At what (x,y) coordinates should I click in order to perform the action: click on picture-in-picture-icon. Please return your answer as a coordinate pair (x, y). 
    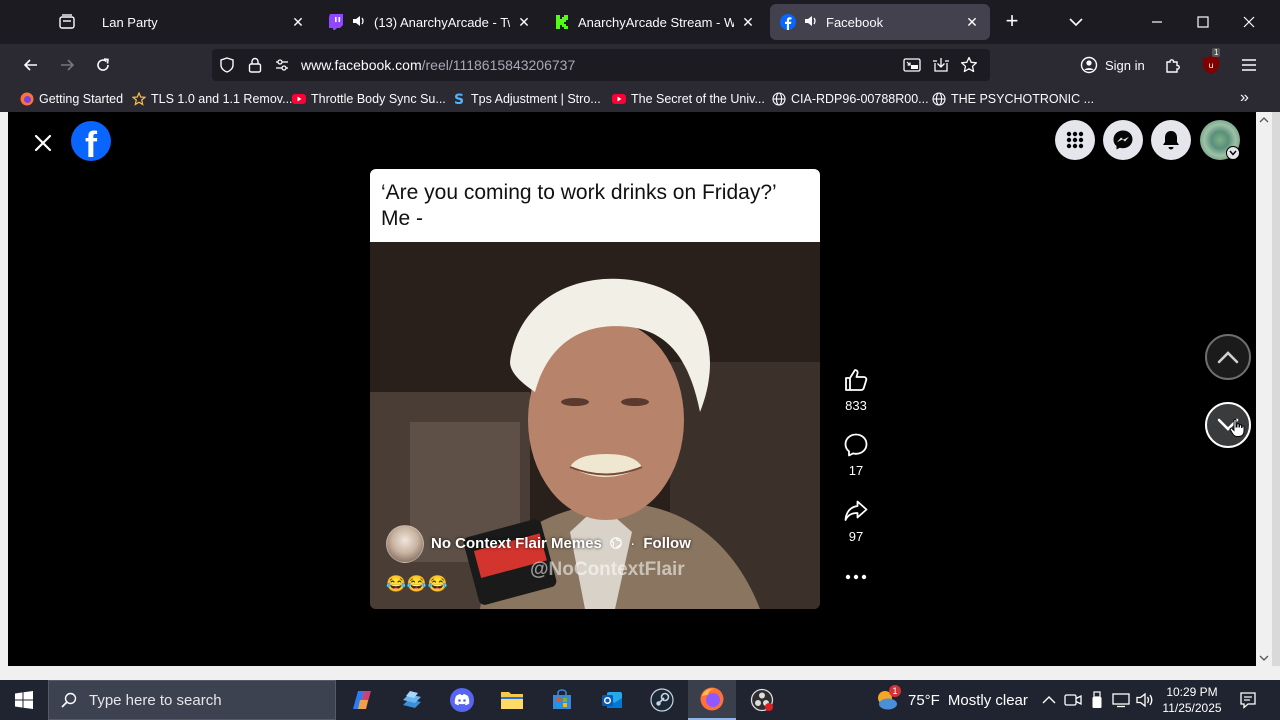
    Looking at the image, I should click on (912, 65).